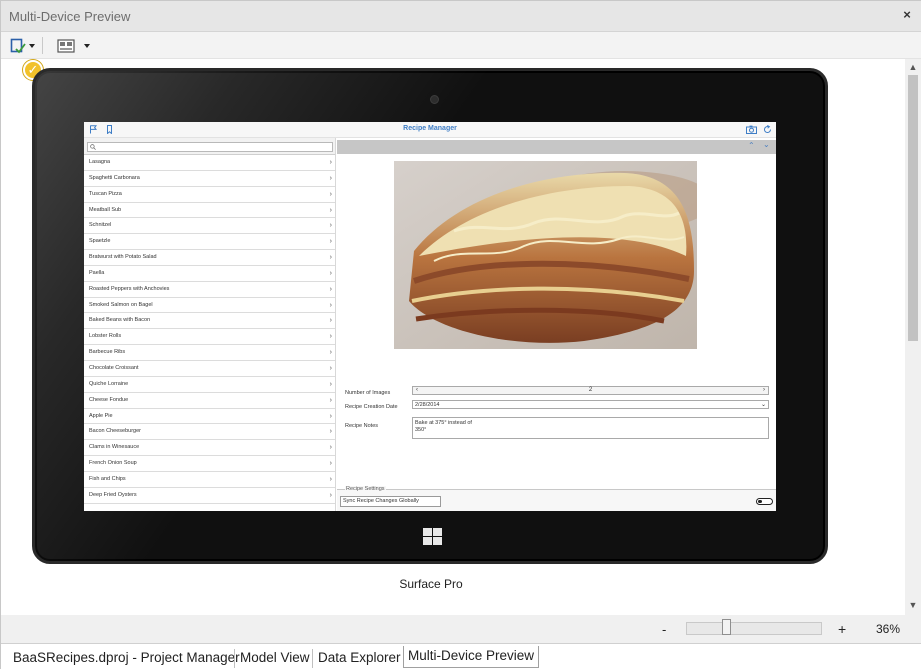 The width and height of the screenshot is (921, 670). Describe the element at coordinates (764, 501) in the screenshot. I see `sync-changes-toggle` at that location.